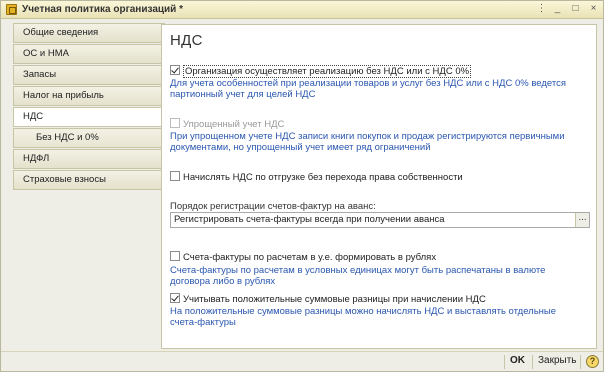  Describe the element at coordinates (103, 9) in the screenshot. I see `window-title: Учетная политика организаций *` at that location.